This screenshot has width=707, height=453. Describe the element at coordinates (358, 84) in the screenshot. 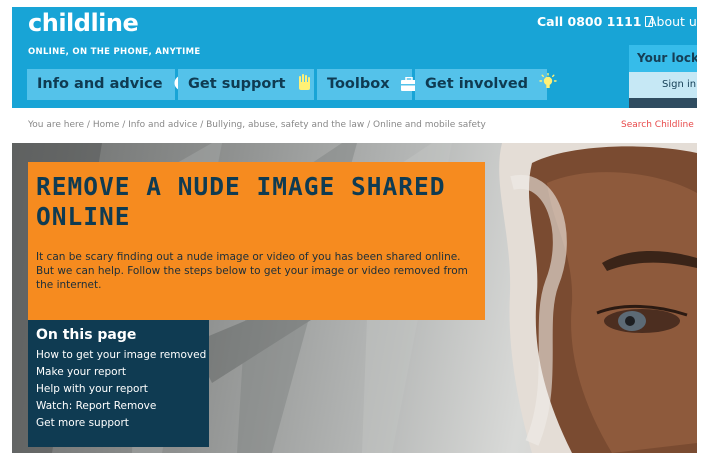

I see `nav-item-label: Toolbox` at that location.